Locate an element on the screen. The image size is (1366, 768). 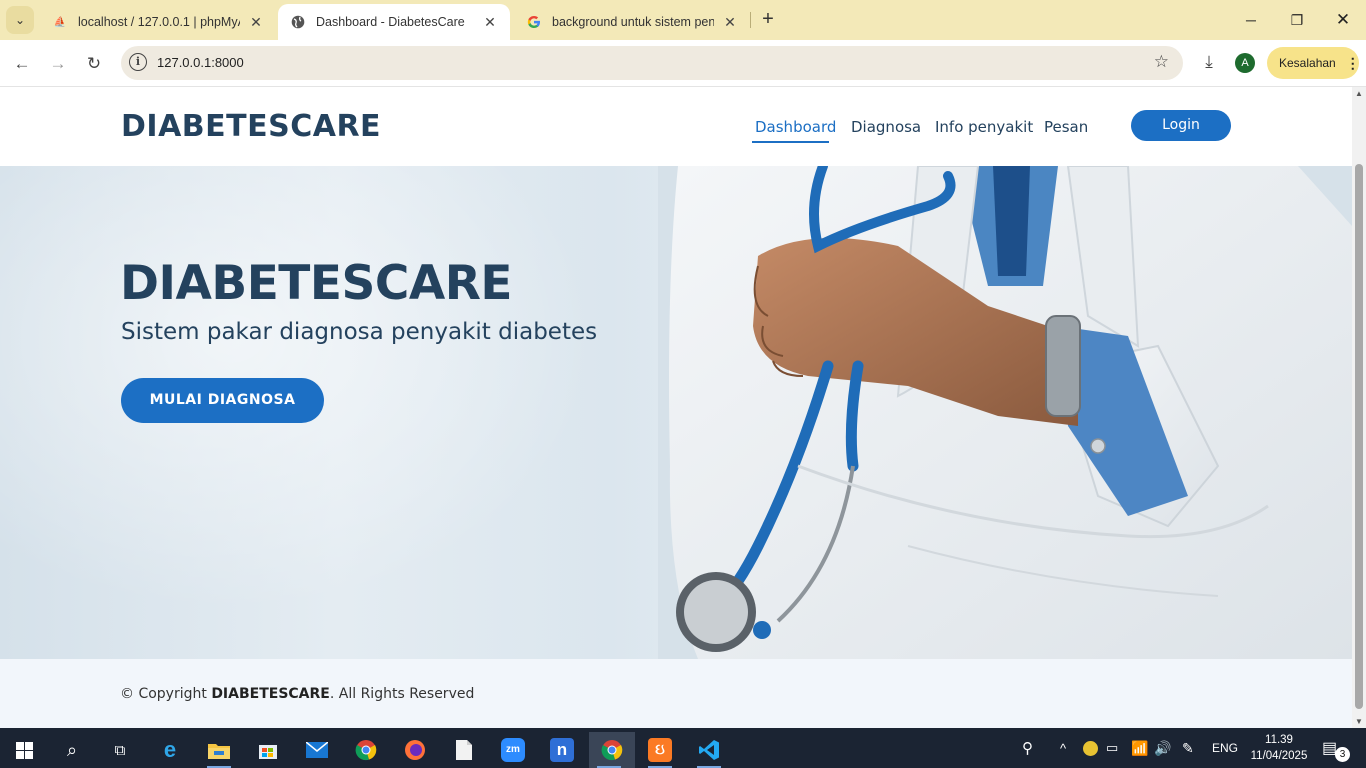
restore-button: ❐ is located at coordinates (1297, 20).